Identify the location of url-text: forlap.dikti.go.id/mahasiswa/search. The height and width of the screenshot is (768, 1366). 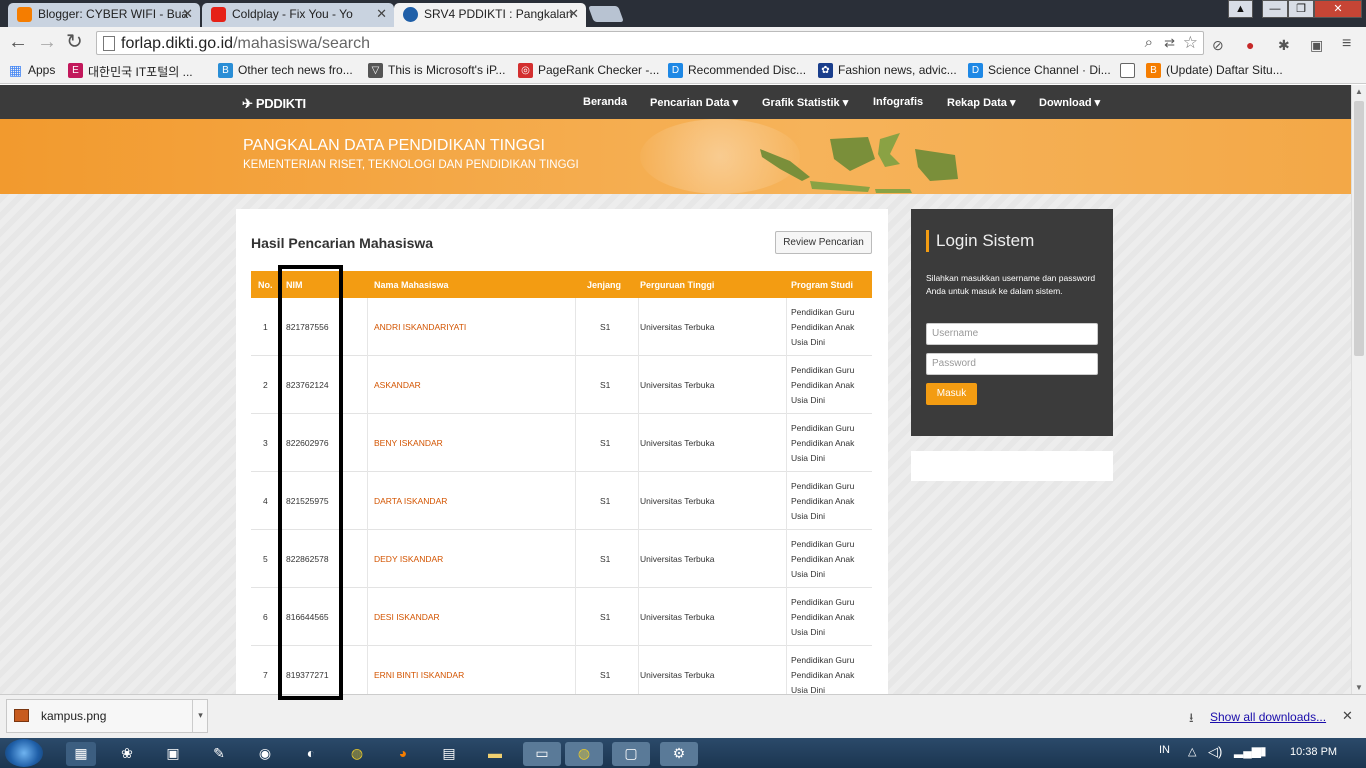
(245, 44).